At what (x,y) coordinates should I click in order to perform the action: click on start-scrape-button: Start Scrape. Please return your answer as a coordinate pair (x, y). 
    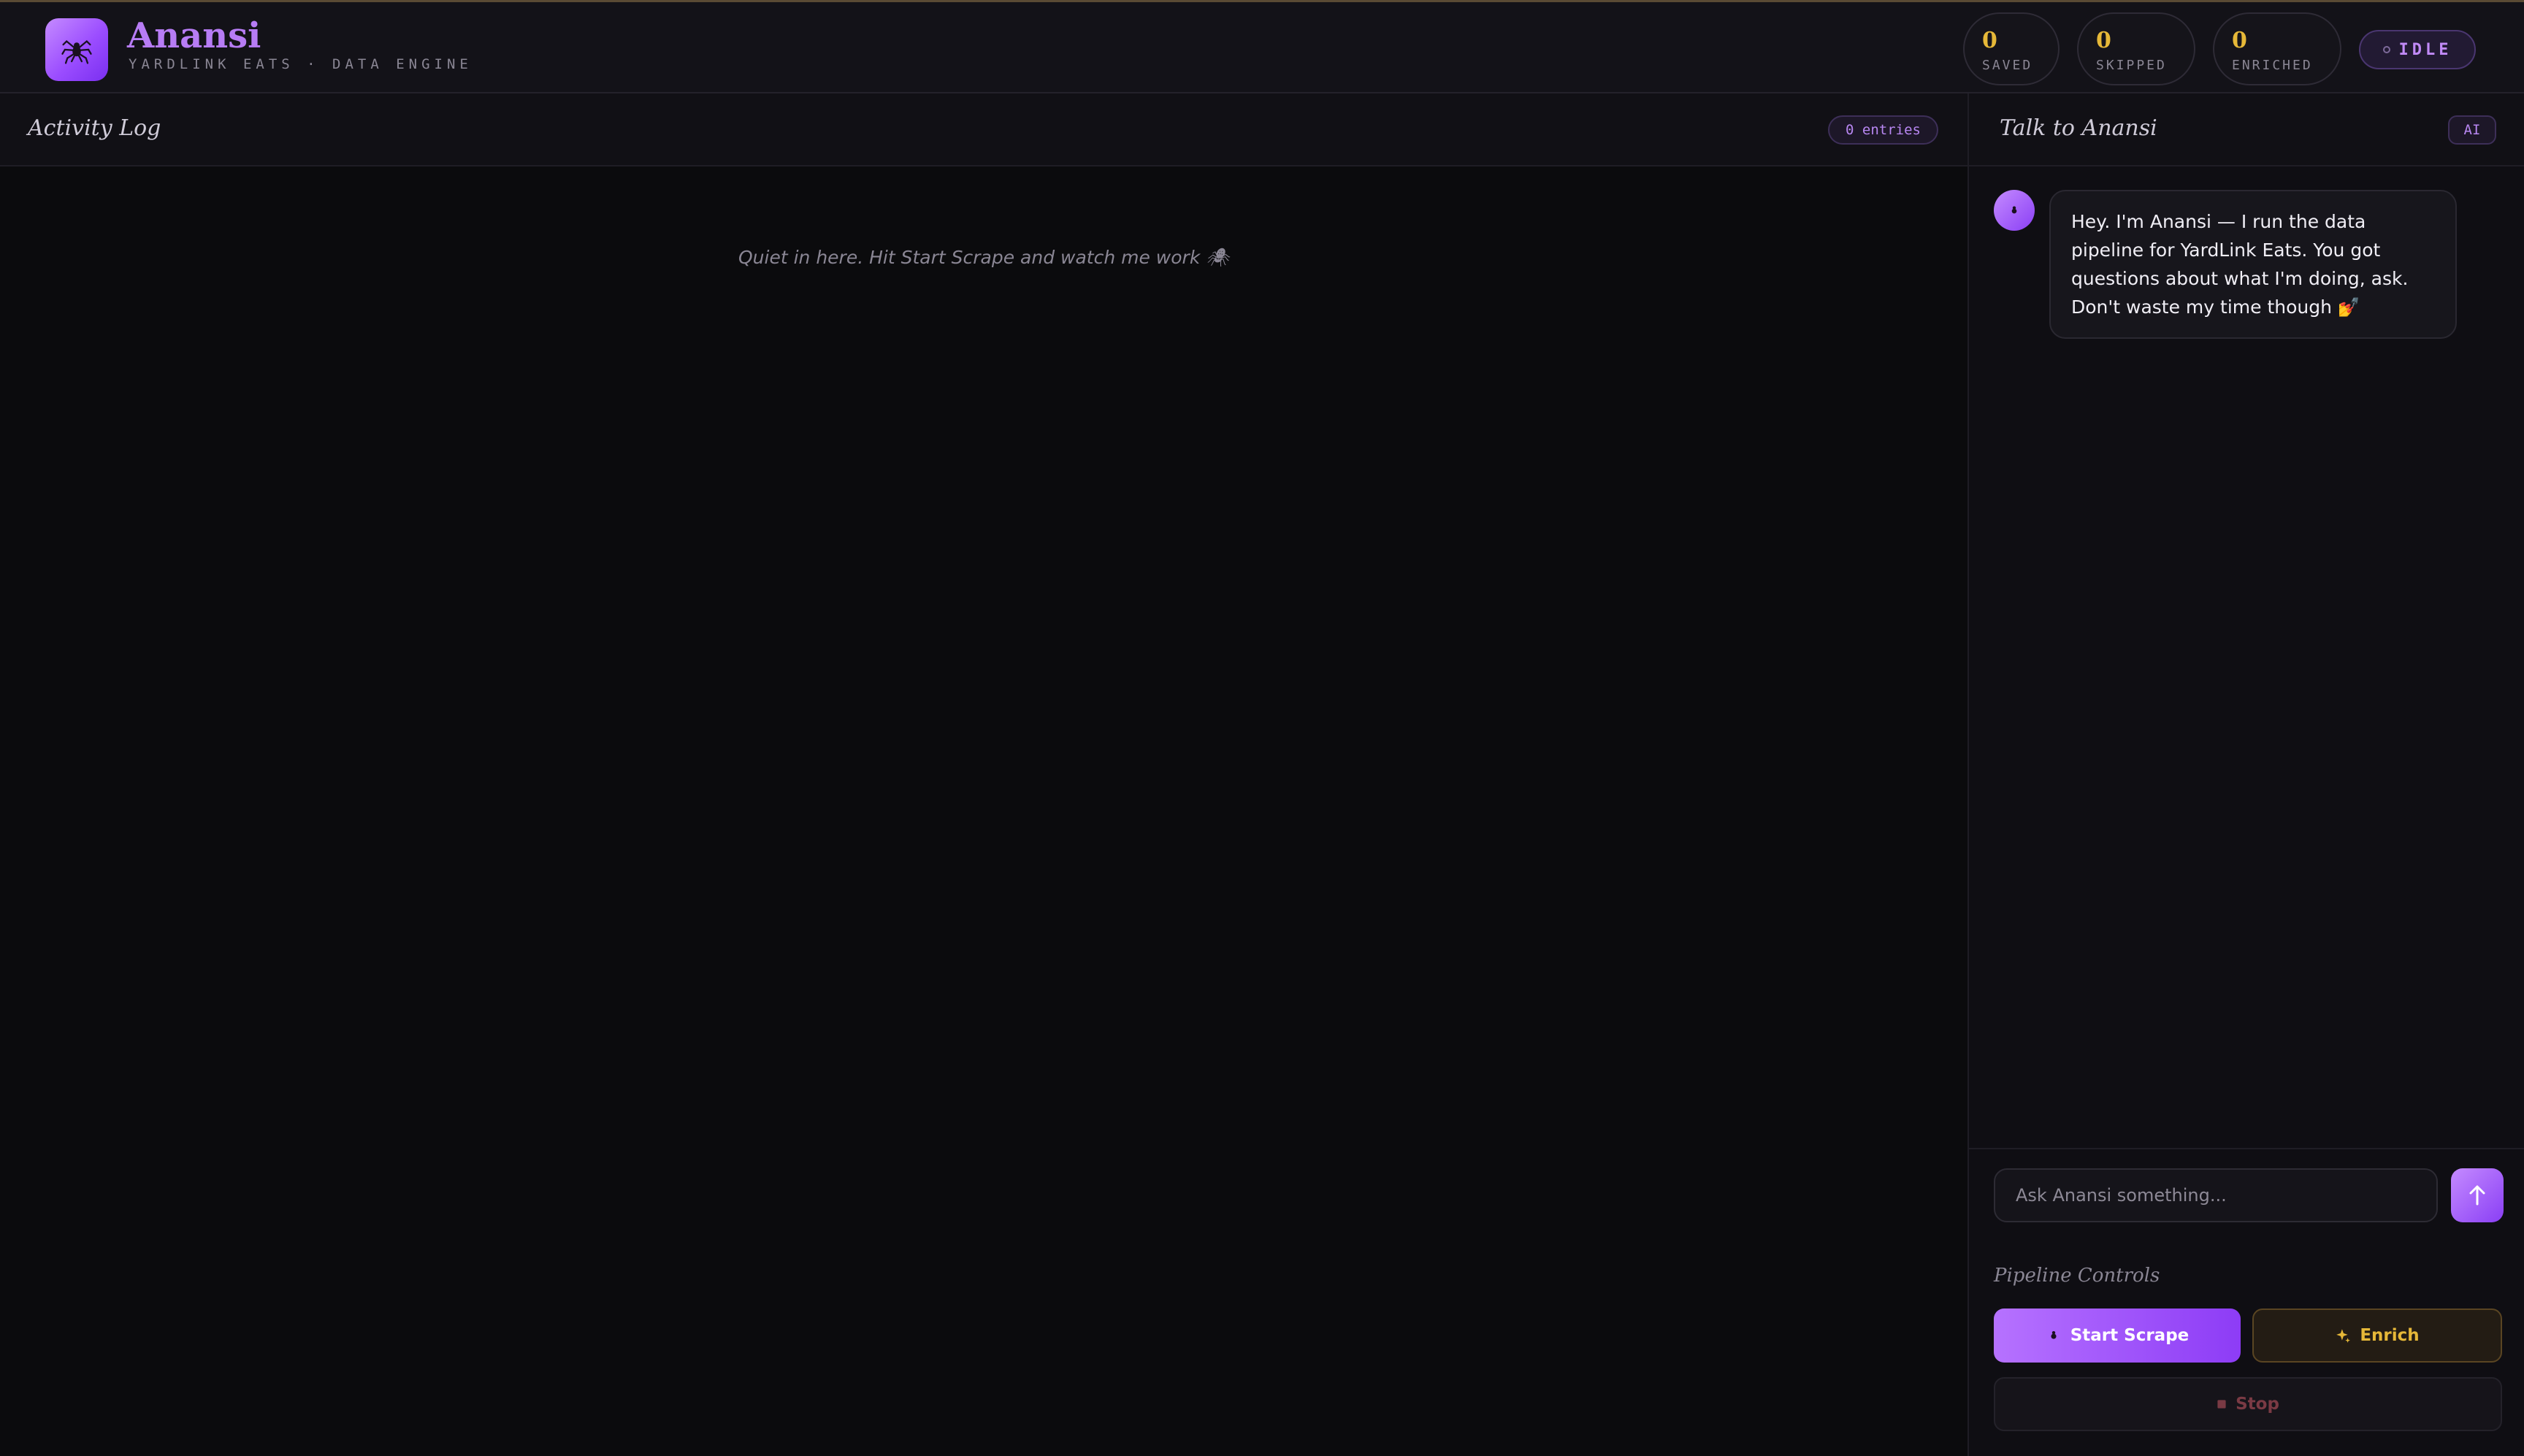
    Looking at the image, I should click on (2117, 1336).